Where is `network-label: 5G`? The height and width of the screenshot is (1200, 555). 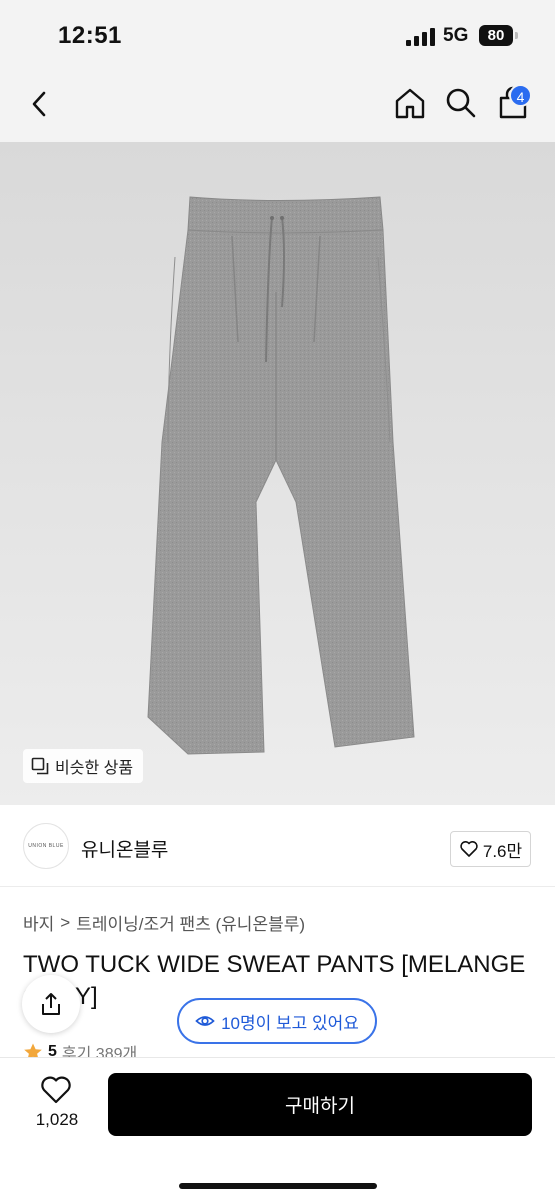
network-label: 5G is located at coordinates (456, 35).